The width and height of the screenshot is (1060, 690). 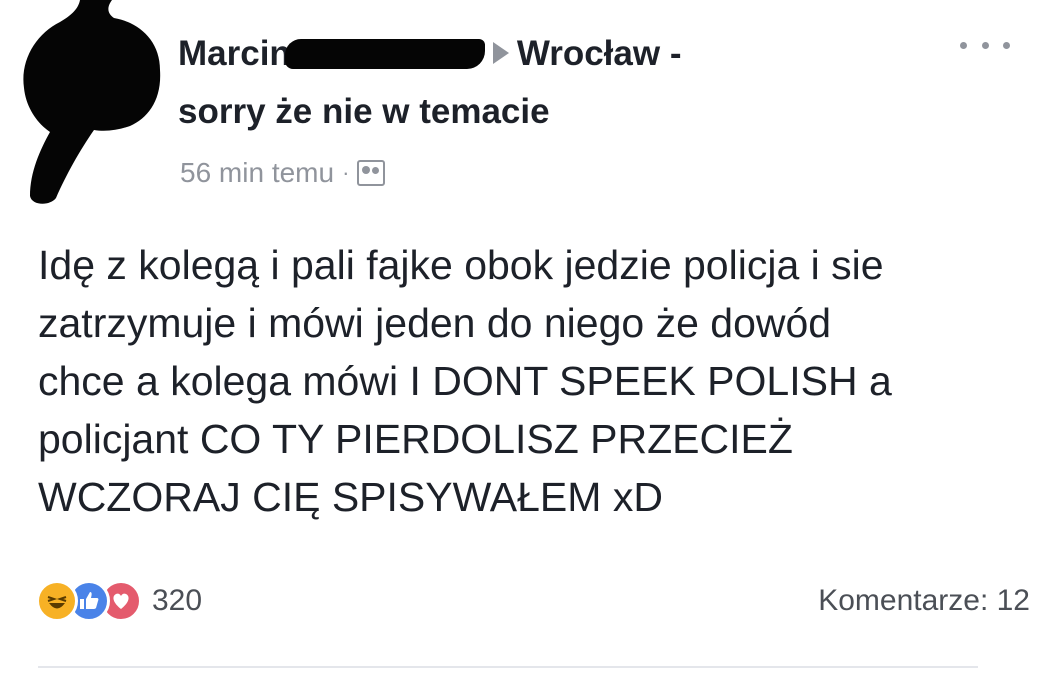 What do you see at coordinates (384, 53) in the screenshot?
I see `redacted-surname` at bounding box center [384, 53].